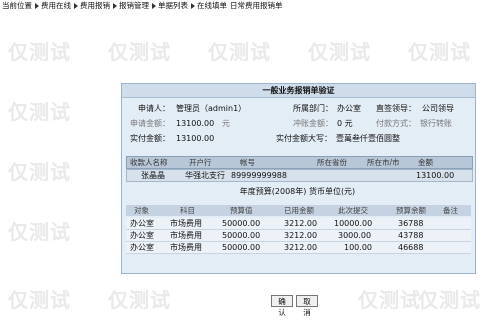 This screenshot has width=499, height=321. I want to click on table-row: 办公室 市场费用 50000.00 3212.00 100.00 46688, so click(298, 248).